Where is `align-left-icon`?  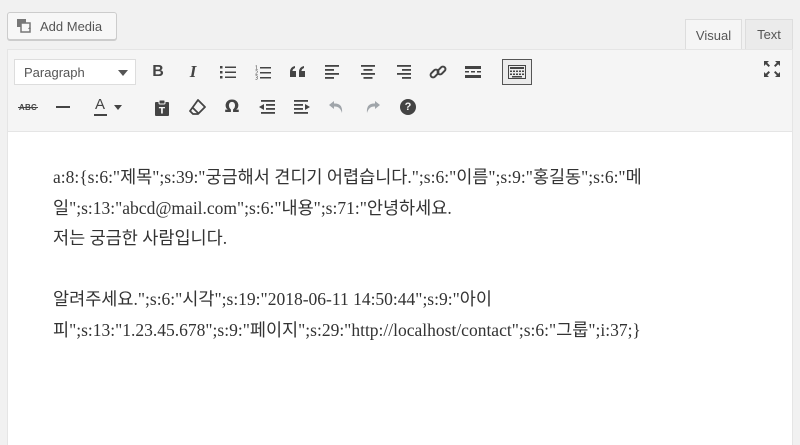
align-left-icon is located at coordinates (332, 72).